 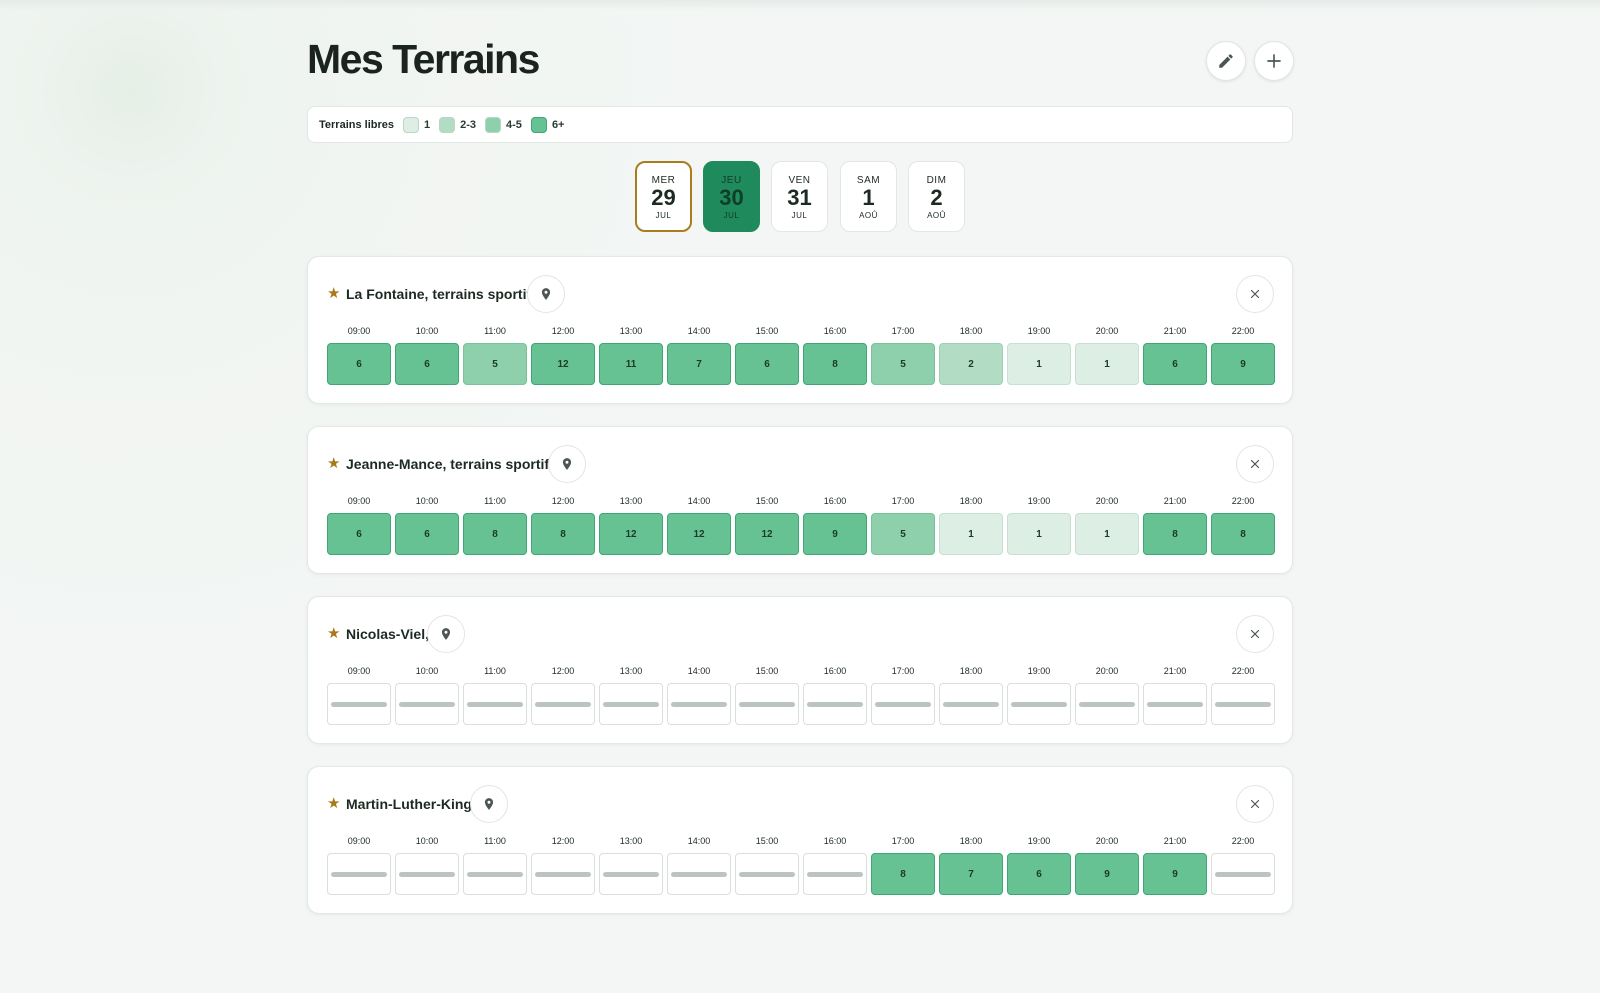 What do you see at coordinates (868, 215) in the screenshot?
I see `day-month: AOÛ` at bounding box center [868, 215].